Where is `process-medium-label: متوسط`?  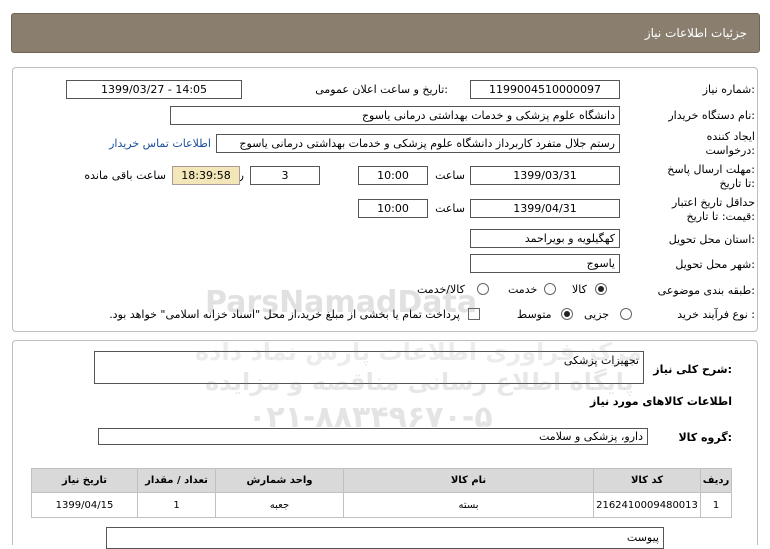 process-medium-label: متوسط is located at coordinates (534, 314).